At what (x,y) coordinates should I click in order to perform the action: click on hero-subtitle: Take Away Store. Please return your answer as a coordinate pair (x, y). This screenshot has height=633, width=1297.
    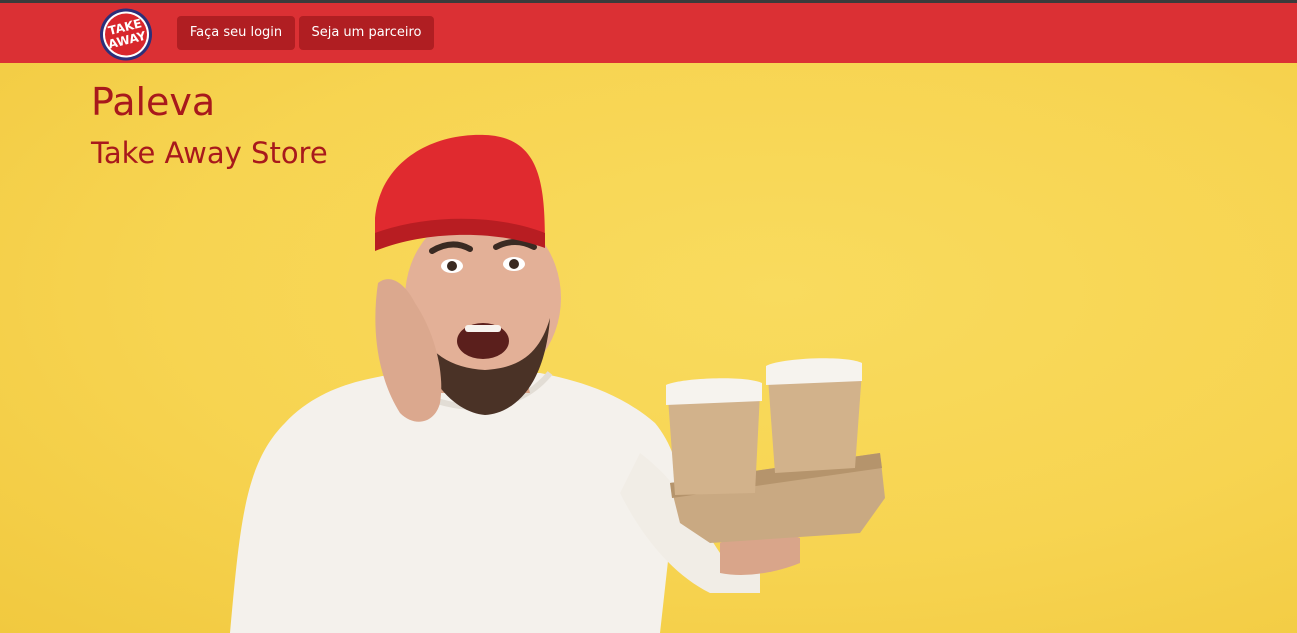
    Looking at the image, I should click on (209, 153).